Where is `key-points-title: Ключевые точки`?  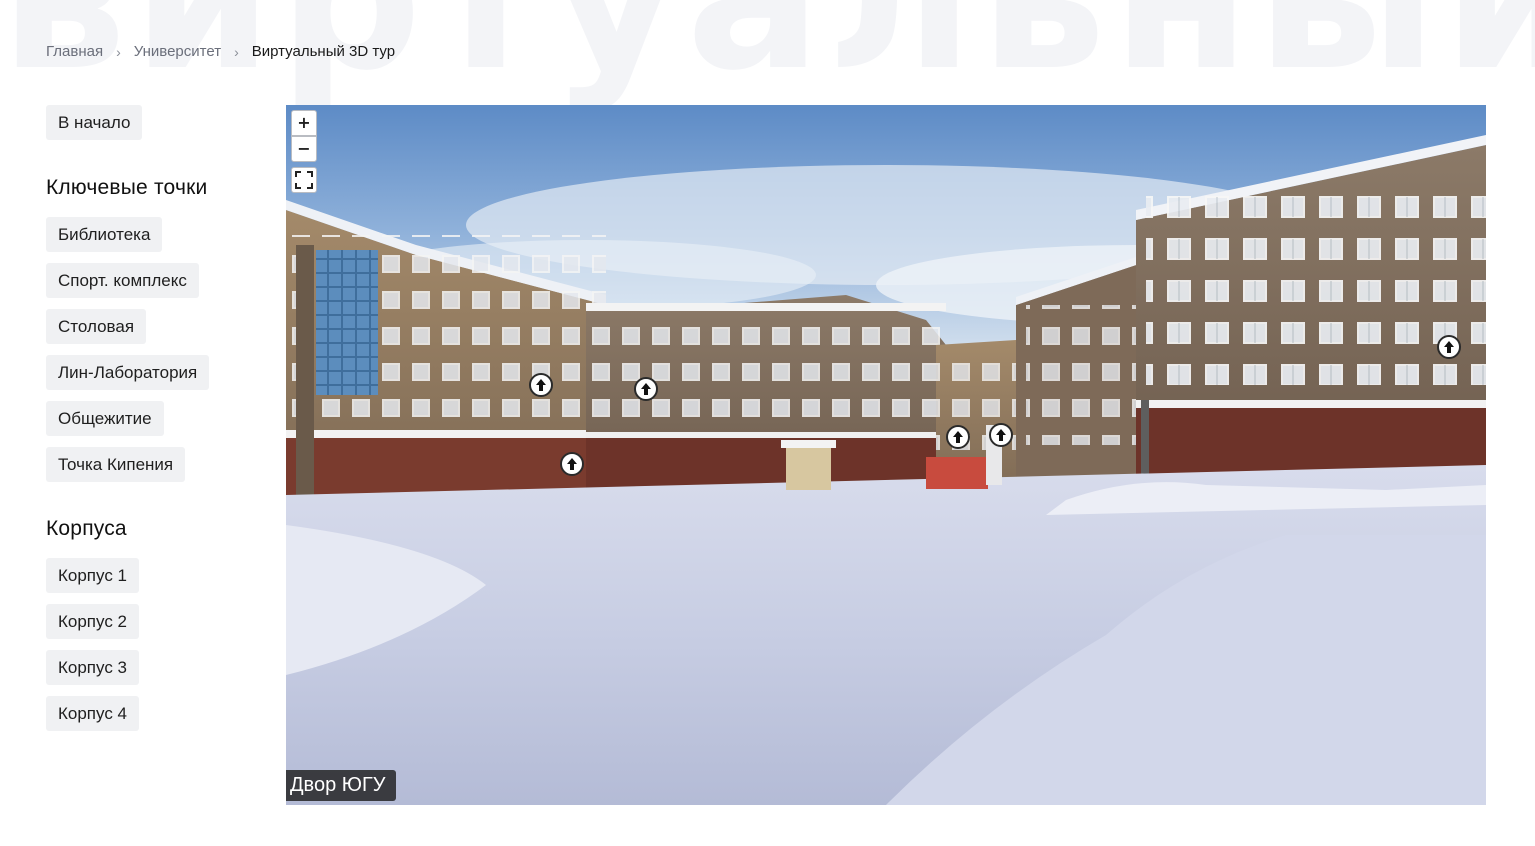 key-points-title: Ключевые точки is located at coordinates (127, 187).